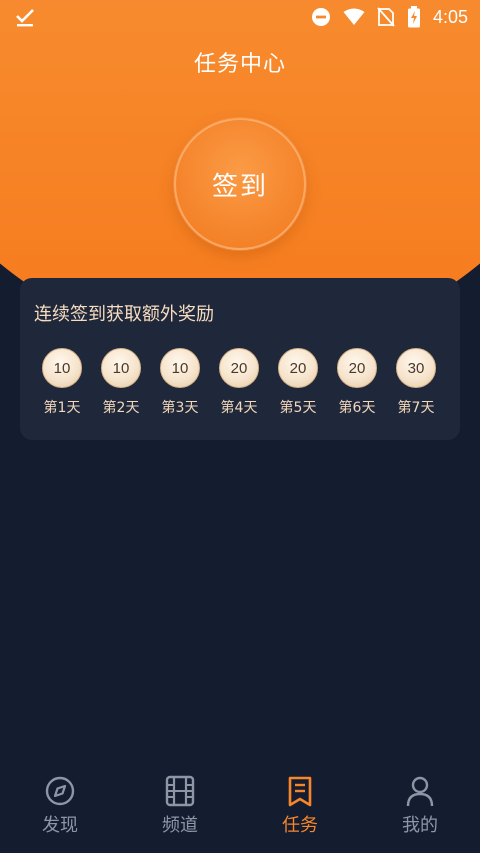 The height and width of the screenshot is (853, 480). I want to click on sign-in-label: 签到, so click(239, 186).